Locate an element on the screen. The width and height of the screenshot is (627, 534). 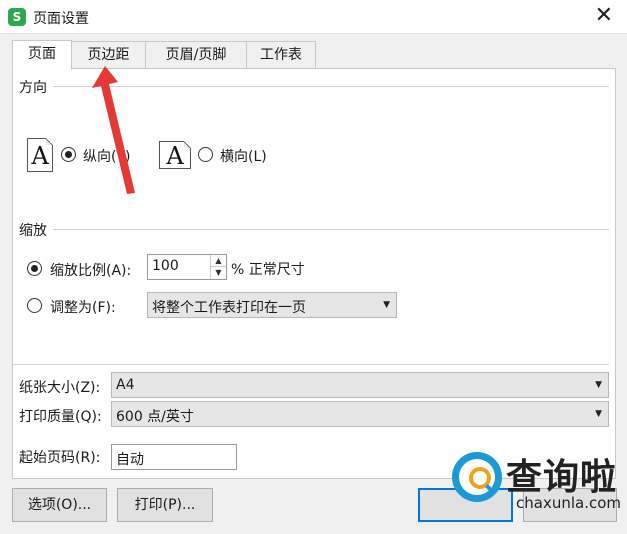
scaling-heading: 缩放 is located at coordinates (35, 230).